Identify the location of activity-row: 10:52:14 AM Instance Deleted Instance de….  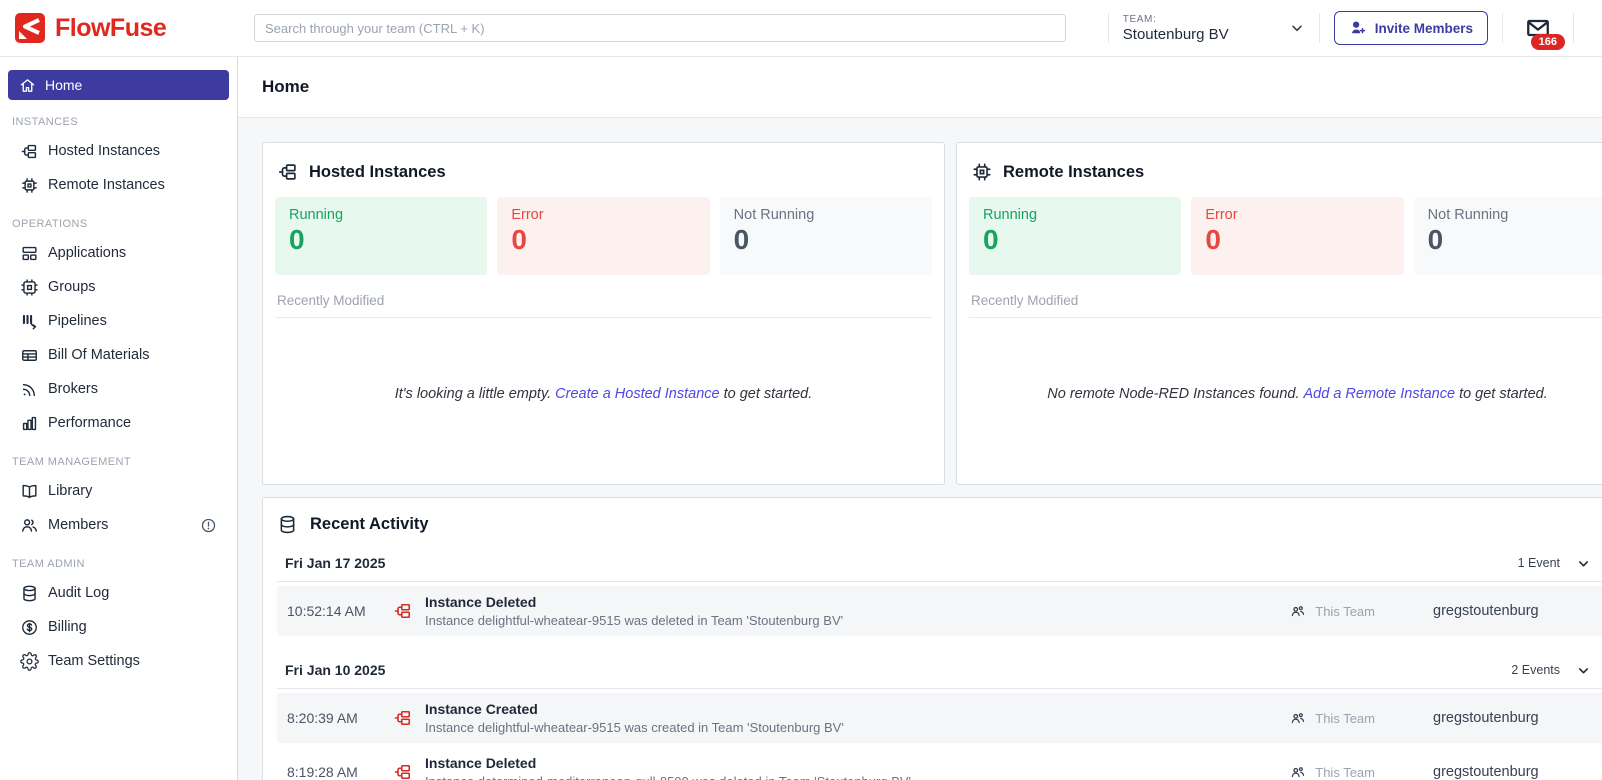
(939, 611).